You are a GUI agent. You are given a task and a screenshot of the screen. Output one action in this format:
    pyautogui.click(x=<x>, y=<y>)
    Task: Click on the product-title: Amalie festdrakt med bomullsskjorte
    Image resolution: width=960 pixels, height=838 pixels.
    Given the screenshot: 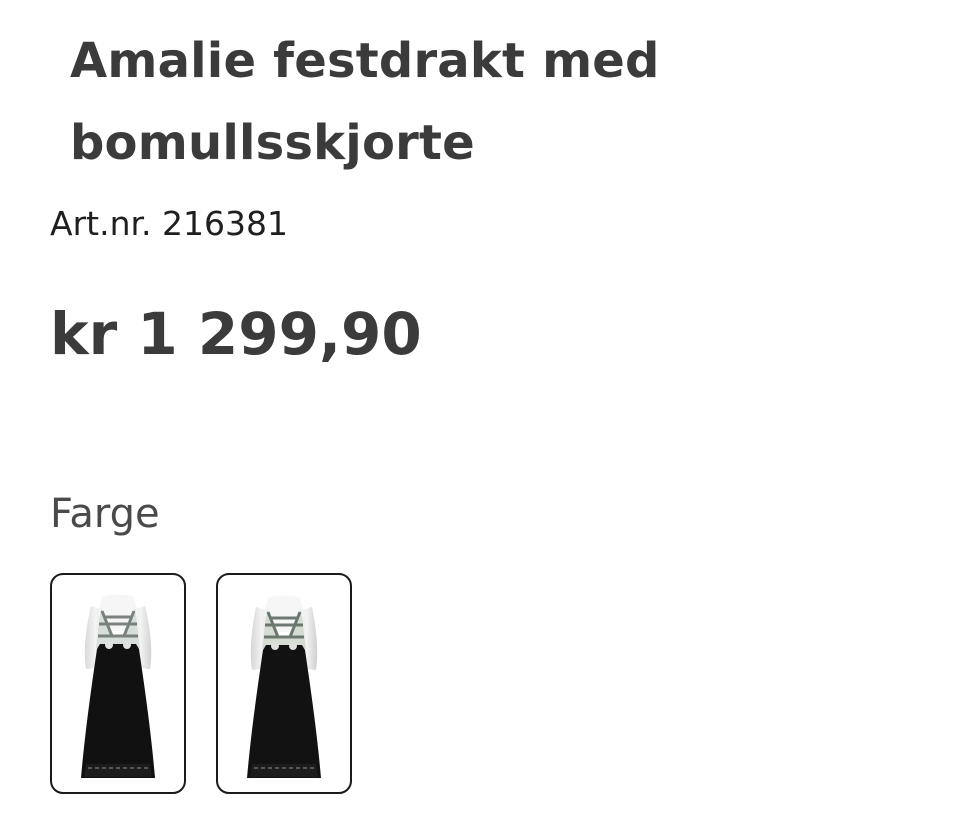 What is the action you would take?
    pyautogui.click(x=365, y=102)
    